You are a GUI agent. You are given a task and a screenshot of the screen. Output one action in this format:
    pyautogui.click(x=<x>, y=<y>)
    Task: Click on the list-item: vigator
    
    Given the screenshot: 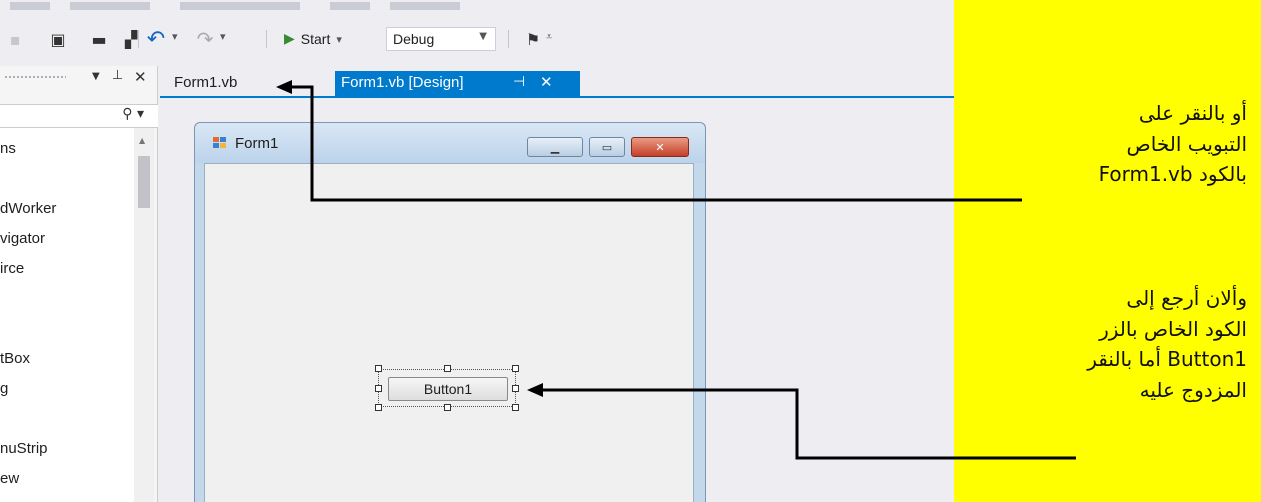 What is the action you would take?
    pyautogui.click(x=22, y=238)
    